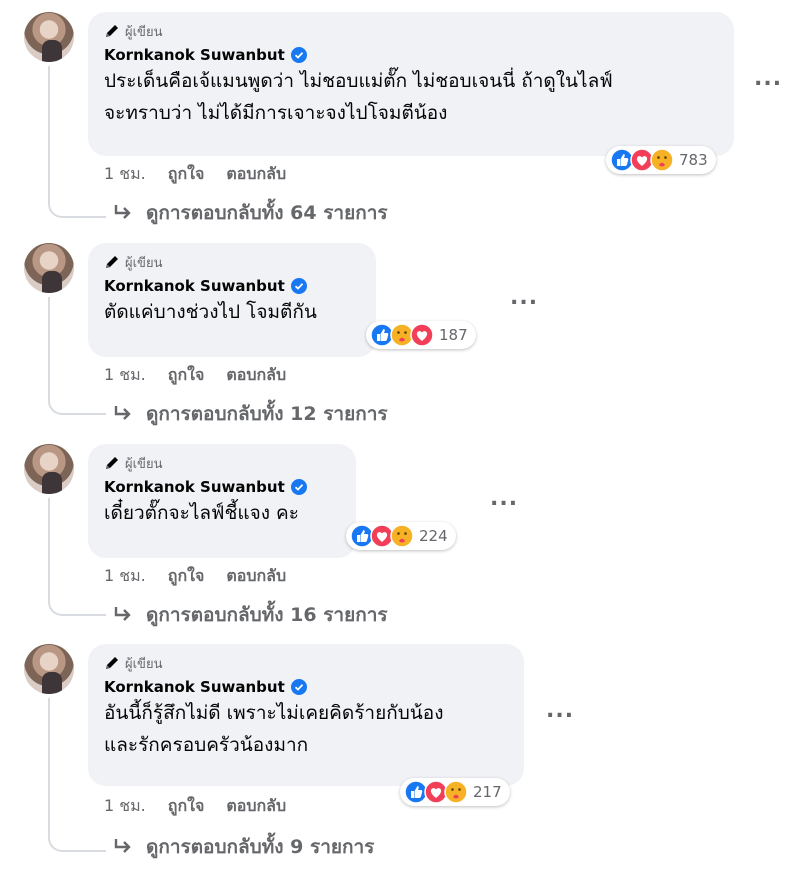  I want to click on comment-text-line: เดี๋ยวตั๊กจะไลฟ์ชี้แจง คะ, so click(201, 513).